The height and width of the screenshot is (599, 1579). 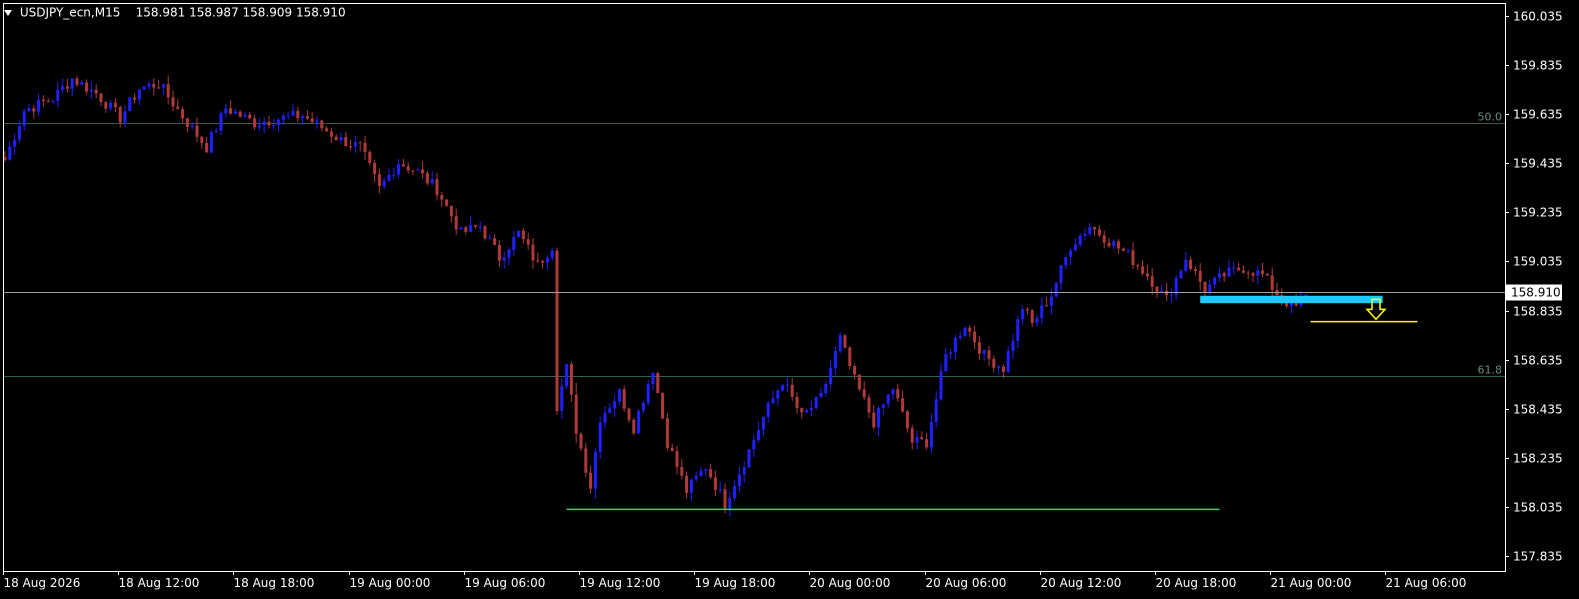 What do you see at coordinates (8, 12) in the screenshot?
I see `dropdown-triangle-icon` at bounding box center [8, 12].